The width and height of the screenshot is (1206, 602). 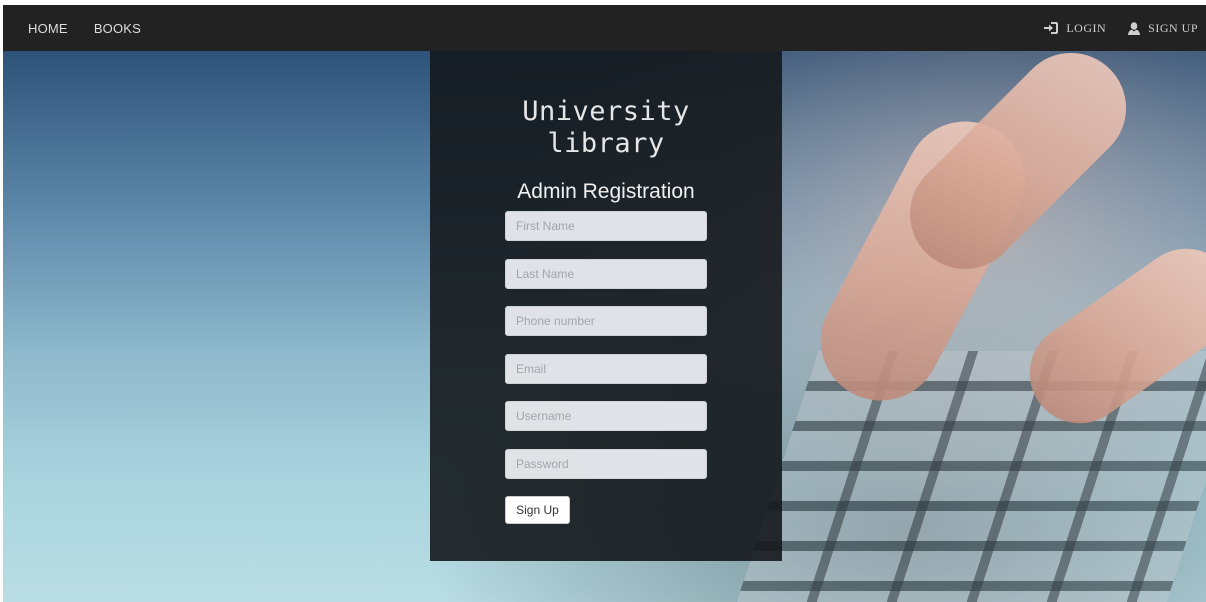 I want to click on brand-line-2: library, so click(x=606, y=143).